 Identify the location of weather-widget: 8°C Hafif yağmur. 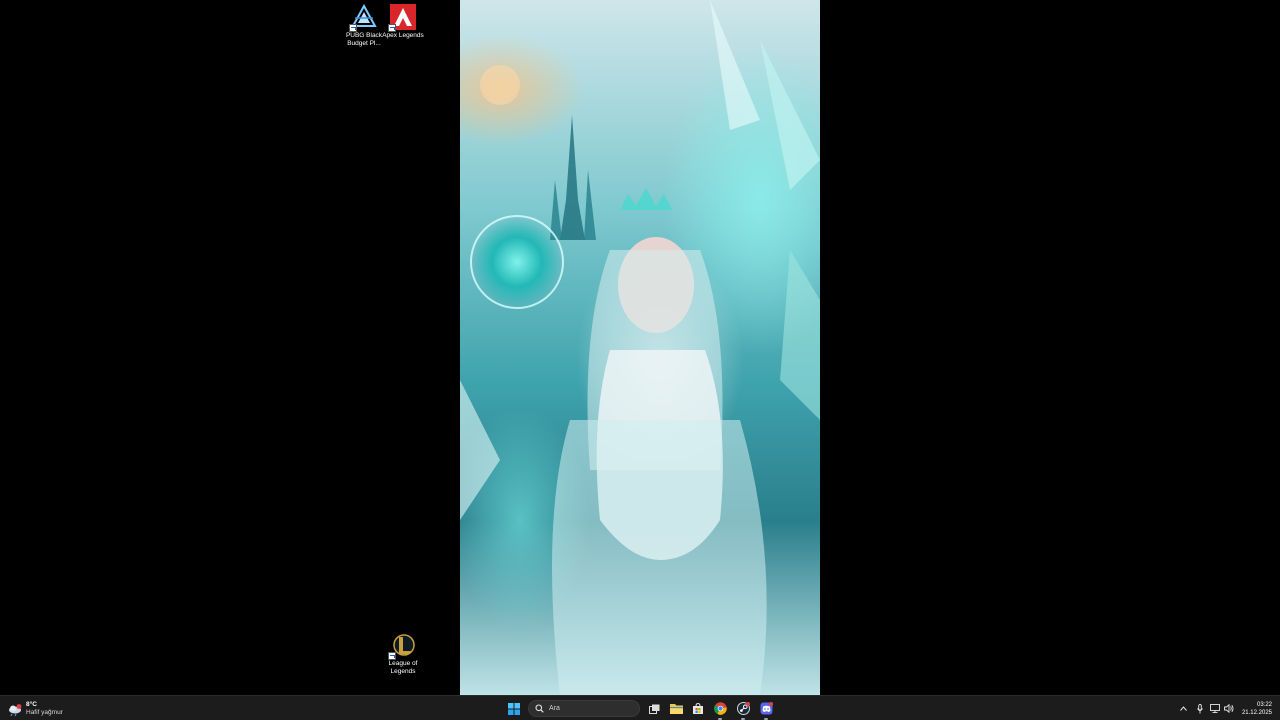
(43, 708).